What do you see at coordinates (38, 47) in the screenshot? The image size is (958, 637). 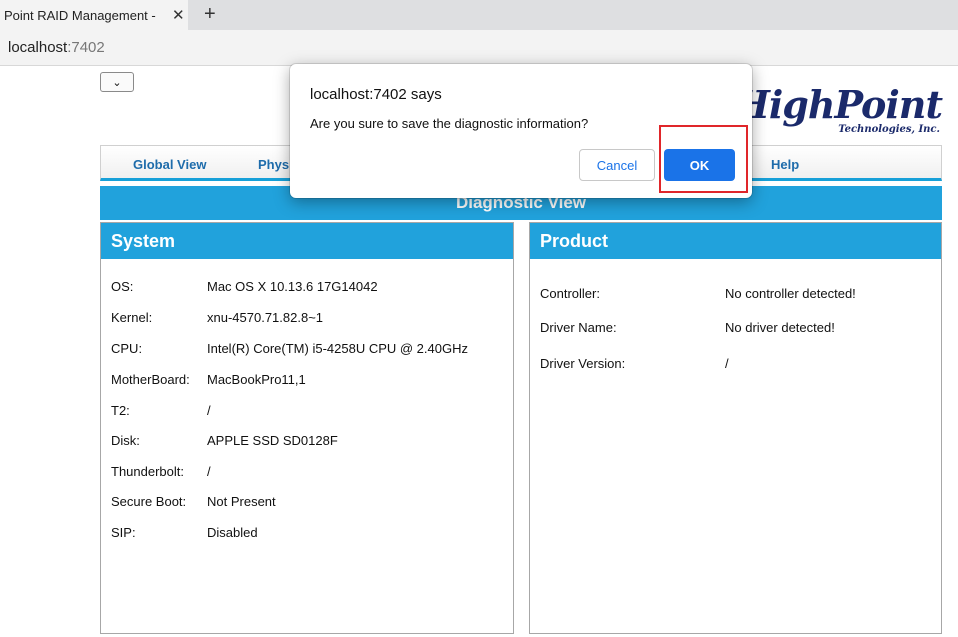 I see `url-host: localhost` at bounding box center [38, 47].